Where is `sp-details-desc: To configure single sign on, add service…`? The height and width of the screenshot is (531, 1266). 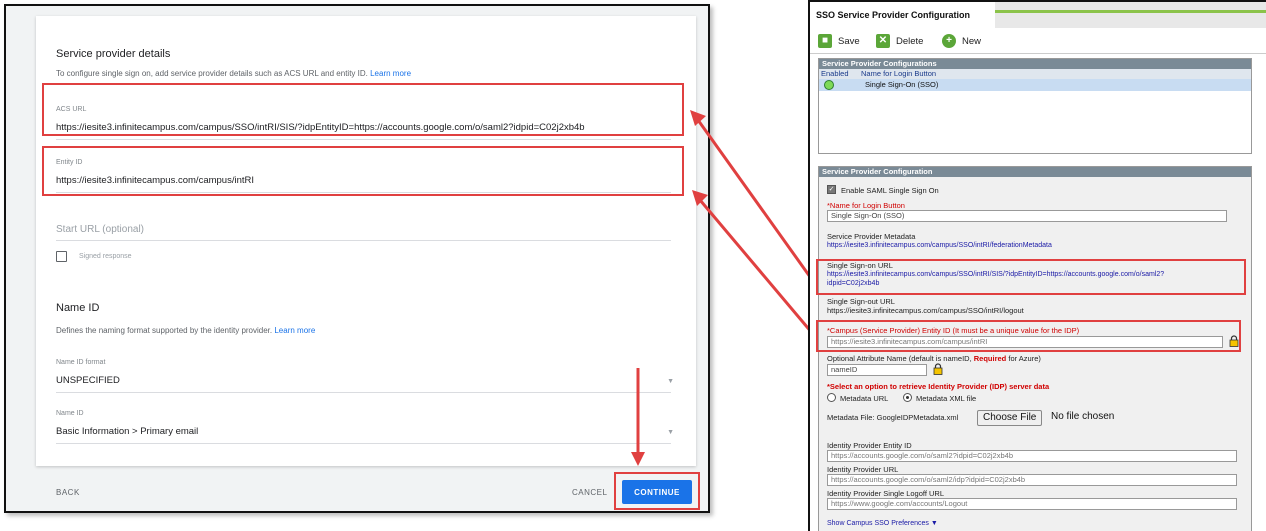 sp-details-desc: To configure single sign on, add service… is located at coordinates (234, 73).